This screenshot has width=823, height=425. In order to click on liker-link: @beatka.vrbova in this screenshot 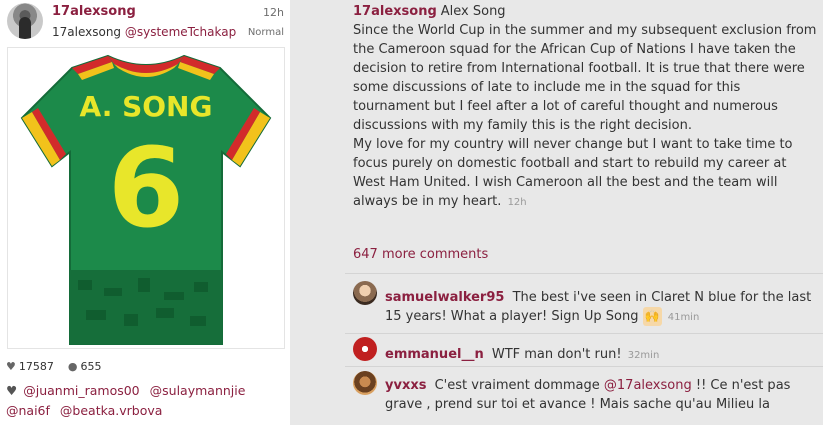, I will do `click(111, 410)`.